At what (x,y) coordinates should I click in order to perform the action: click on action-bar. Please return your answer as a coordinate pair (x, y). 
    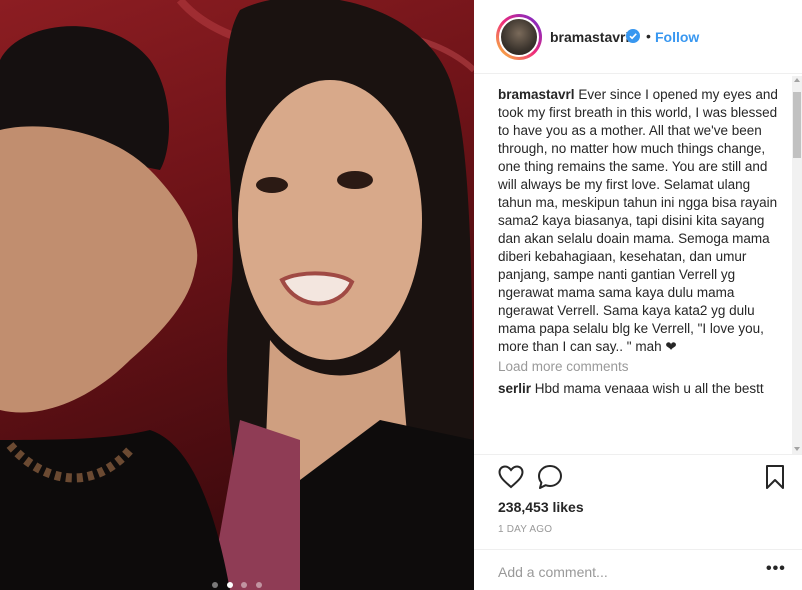
    Looking at the image, I should click on (638, 454).